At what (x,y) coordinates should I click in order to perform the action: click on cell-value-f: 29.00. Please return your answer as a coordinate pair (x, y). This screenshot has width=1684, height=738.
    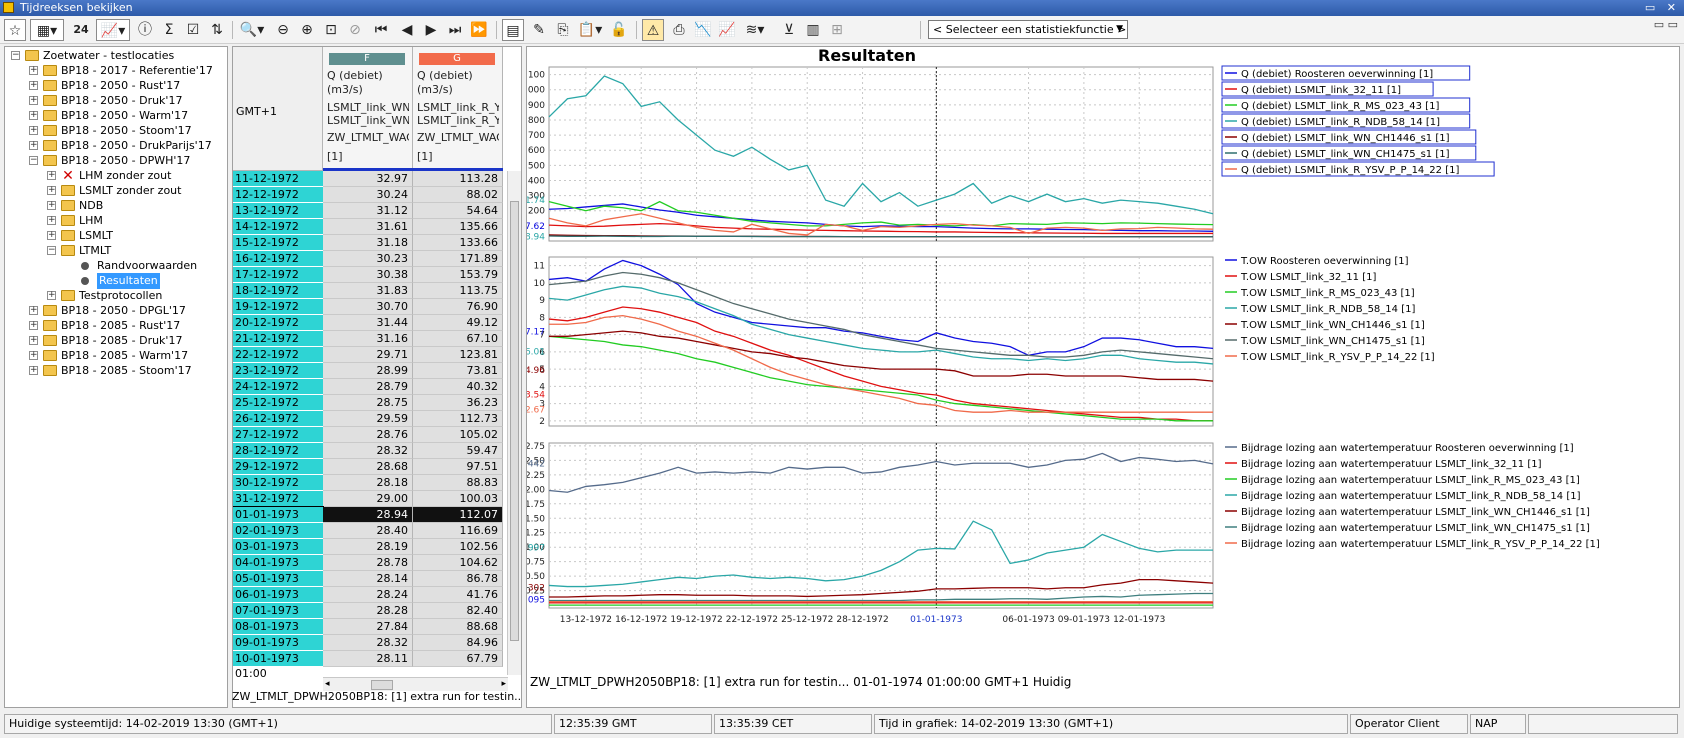
    Looking at the image, I should click on (368, 499).